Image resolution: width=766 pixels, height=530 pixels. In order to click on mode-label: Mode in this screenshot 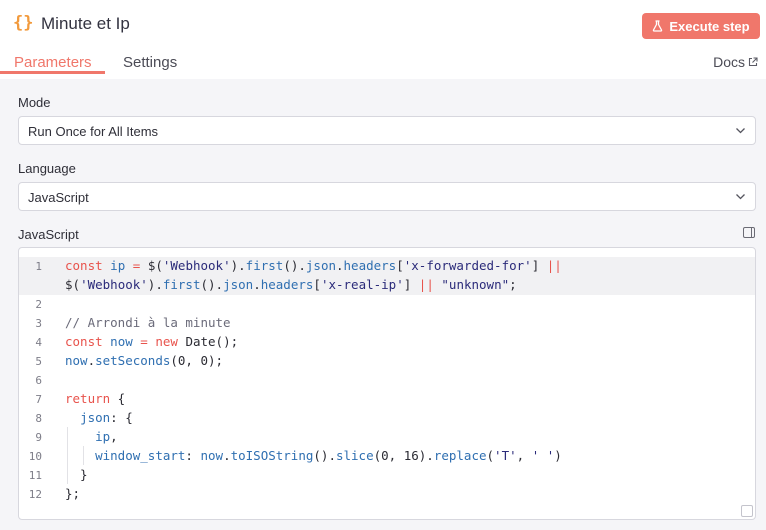, I will do `click(34, 102)`.